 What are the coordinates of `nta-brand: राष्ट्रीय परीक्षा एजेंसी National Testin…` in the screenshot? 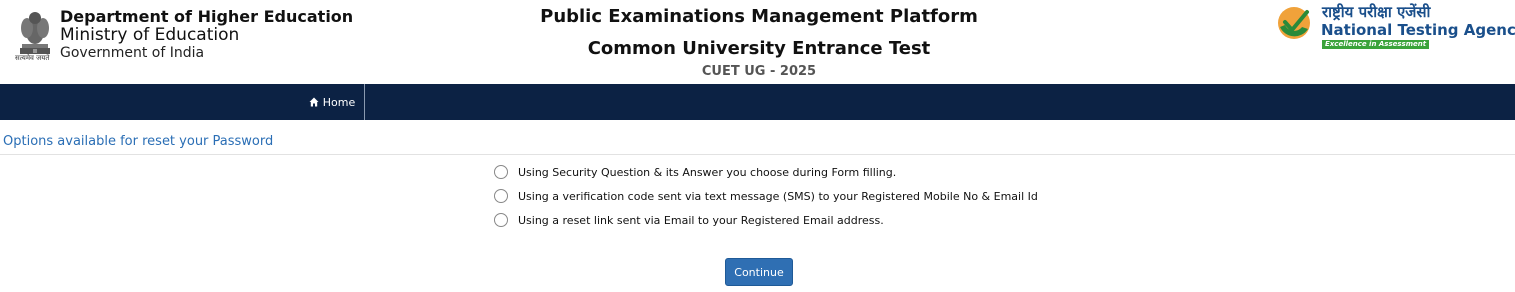 It's located at (1395, 27).